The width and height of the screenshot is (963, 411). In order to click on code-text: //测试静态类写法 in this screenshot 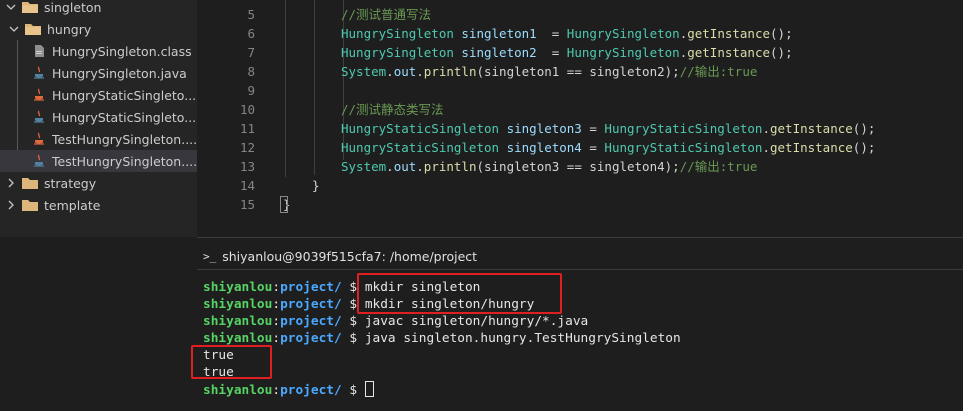, I will do `click(392, 109)`.